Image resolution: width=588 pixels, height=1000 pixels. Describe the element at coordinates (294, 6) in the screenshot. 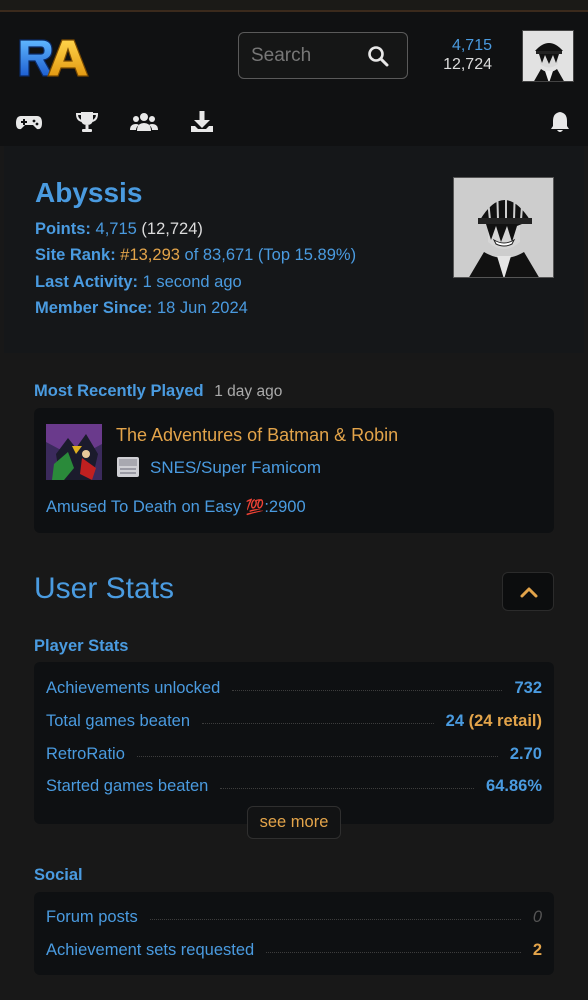

I see `top-strip` at that location.